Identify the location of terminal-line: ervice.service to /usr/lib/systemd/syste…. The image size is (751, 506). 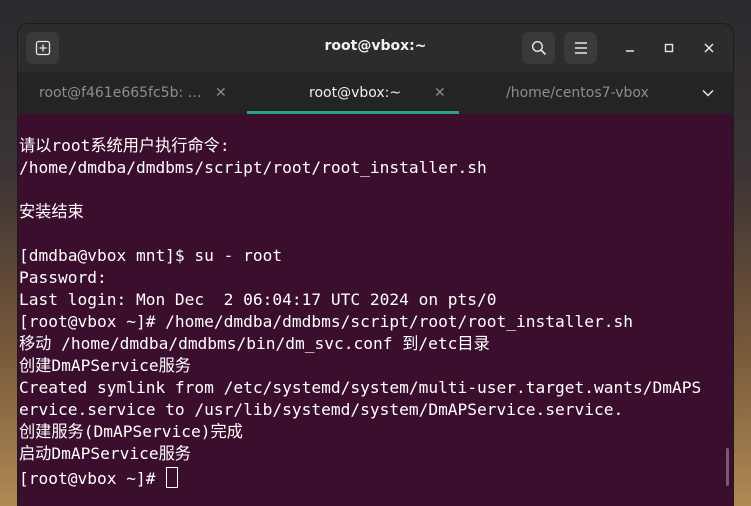
(321, 409).